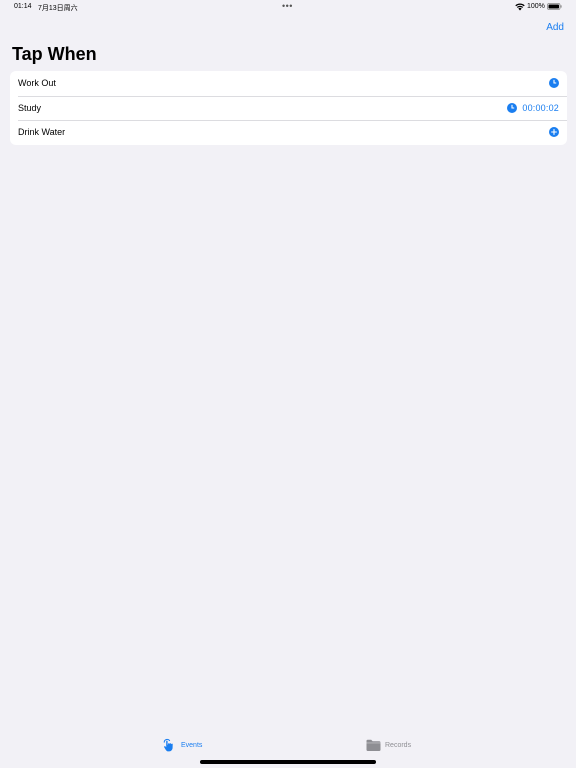  What do you see at coordinates (288, 762) in the screenshot?
I see `home-indicator` at bounding box center [288, 762].